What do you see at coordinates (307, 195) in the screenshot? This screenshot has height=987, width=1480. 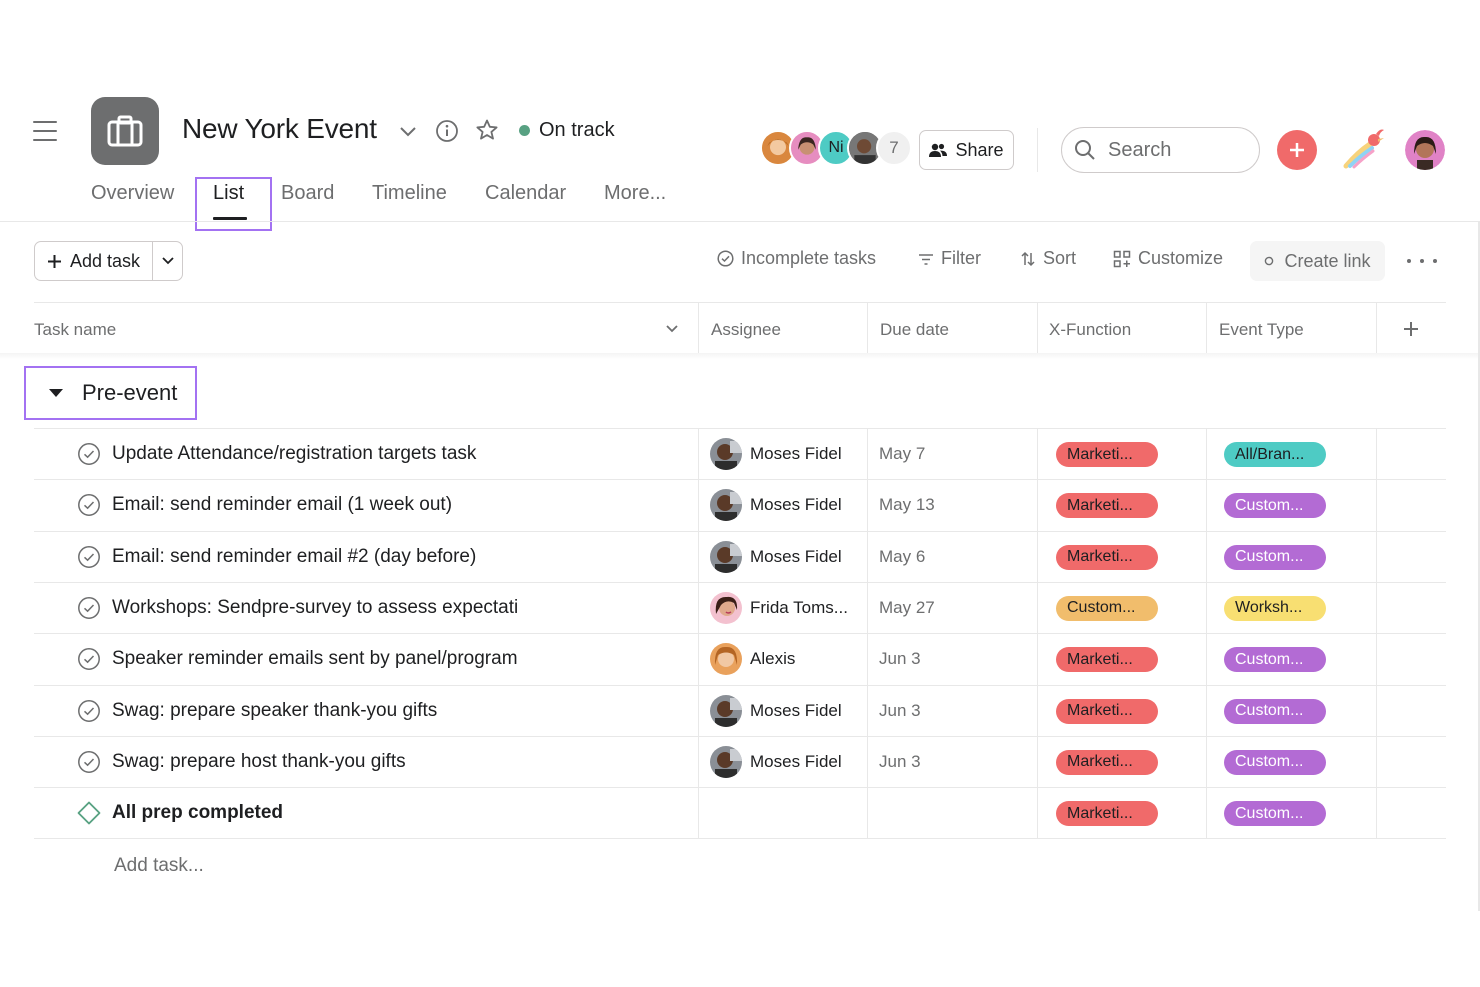 I see `tab-board: Board` at bounding box center [307, 195].